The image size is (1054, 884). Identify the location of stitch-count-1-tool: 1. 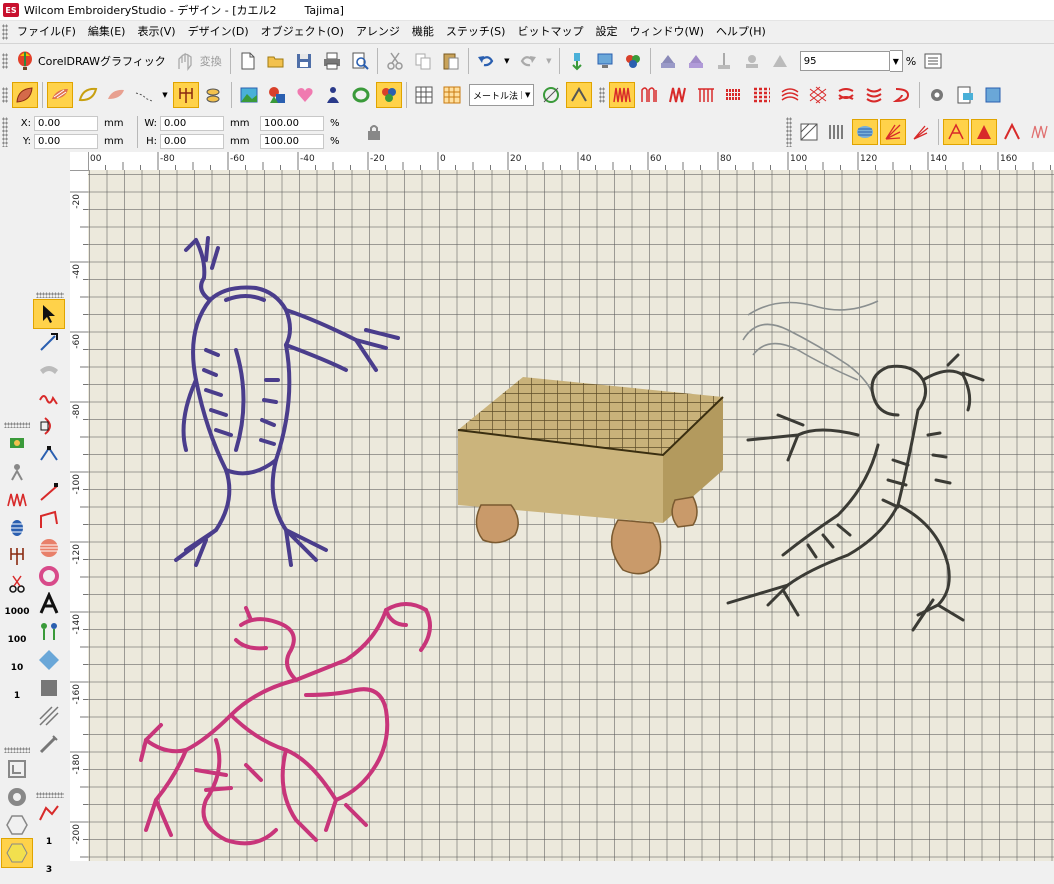
(17, 696).